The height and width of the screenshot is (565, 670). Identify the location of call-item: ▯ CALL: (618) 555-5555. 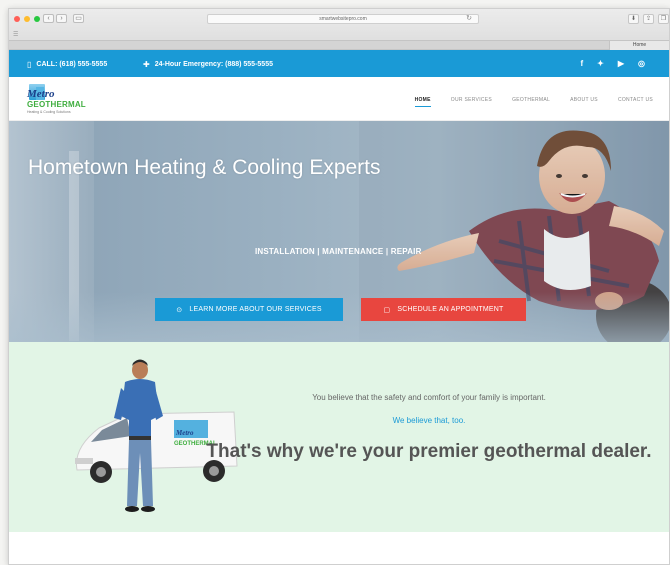
(67, 64).